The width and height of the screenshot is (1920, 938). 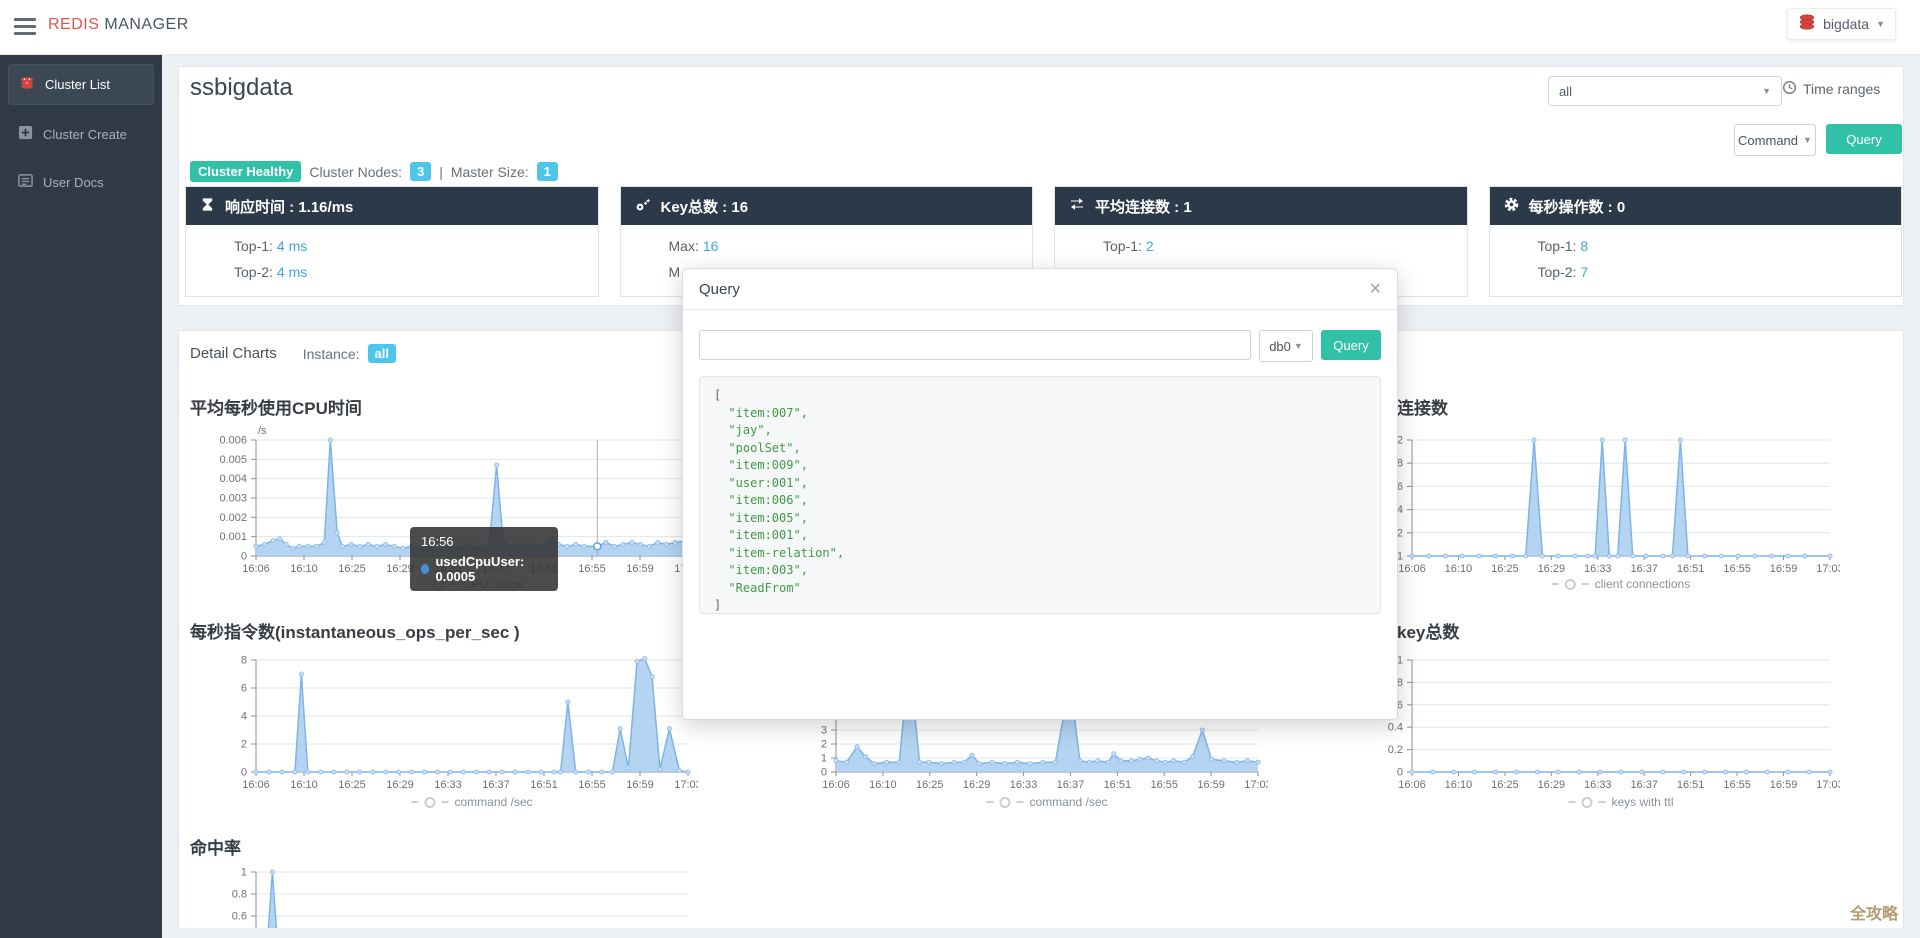 What do you see at coordinates (1563, 272) in the screenshot?
I see `stat-row: Top-2: 7` at bounding box center [1563, 272].